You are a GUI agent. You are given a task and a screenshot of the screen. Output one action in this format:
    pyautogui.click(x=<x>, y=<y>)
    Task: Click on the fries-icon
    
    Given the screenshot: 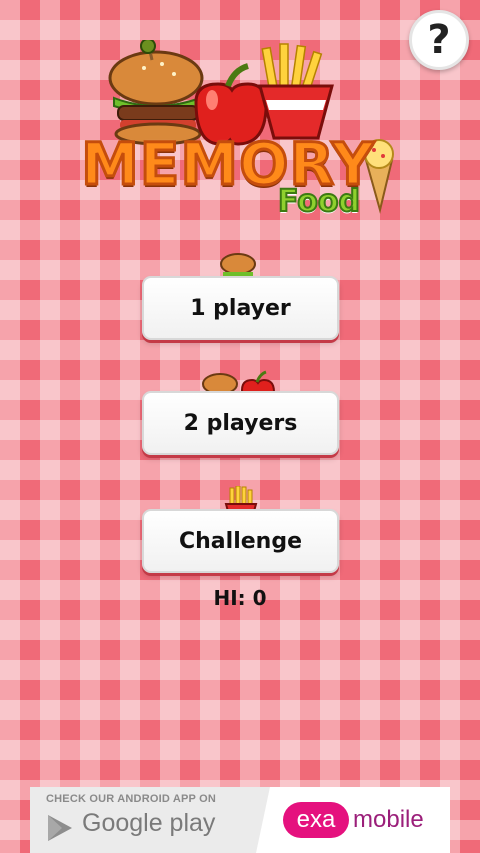 What is the action you would take?
    pyautogui.click(x=296, y=91)
    